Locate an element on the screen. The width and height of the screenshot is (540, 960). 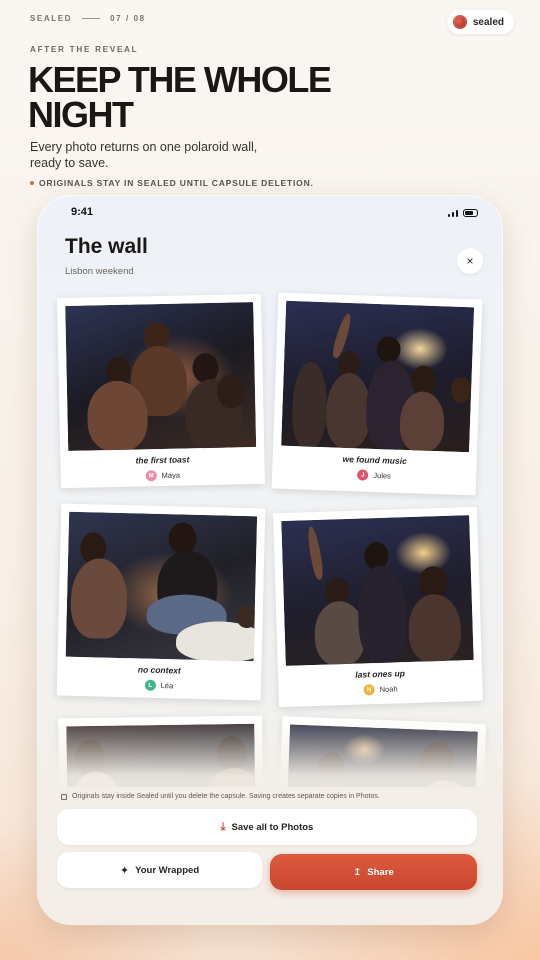
polaroid-caption: the first toast is located at coordinates (162, 460).